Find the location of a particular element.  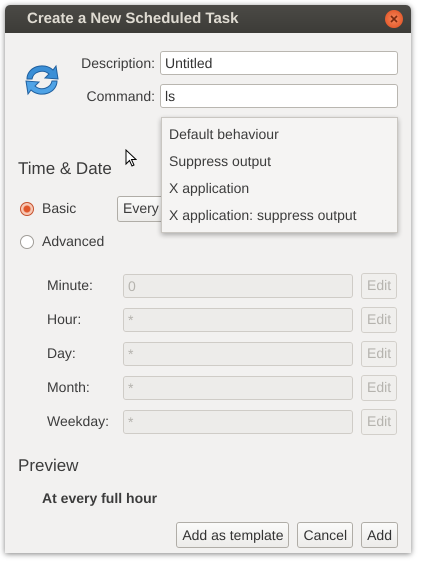

mouse-cursor-icon is located at coordinates (131, 158).